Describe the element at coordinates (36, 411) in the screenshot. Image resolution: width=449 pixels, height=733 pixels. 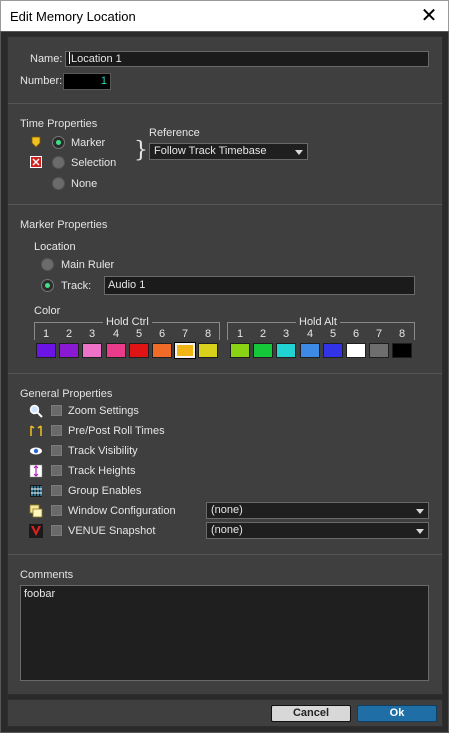
I see `magnifier-icon` at that location.